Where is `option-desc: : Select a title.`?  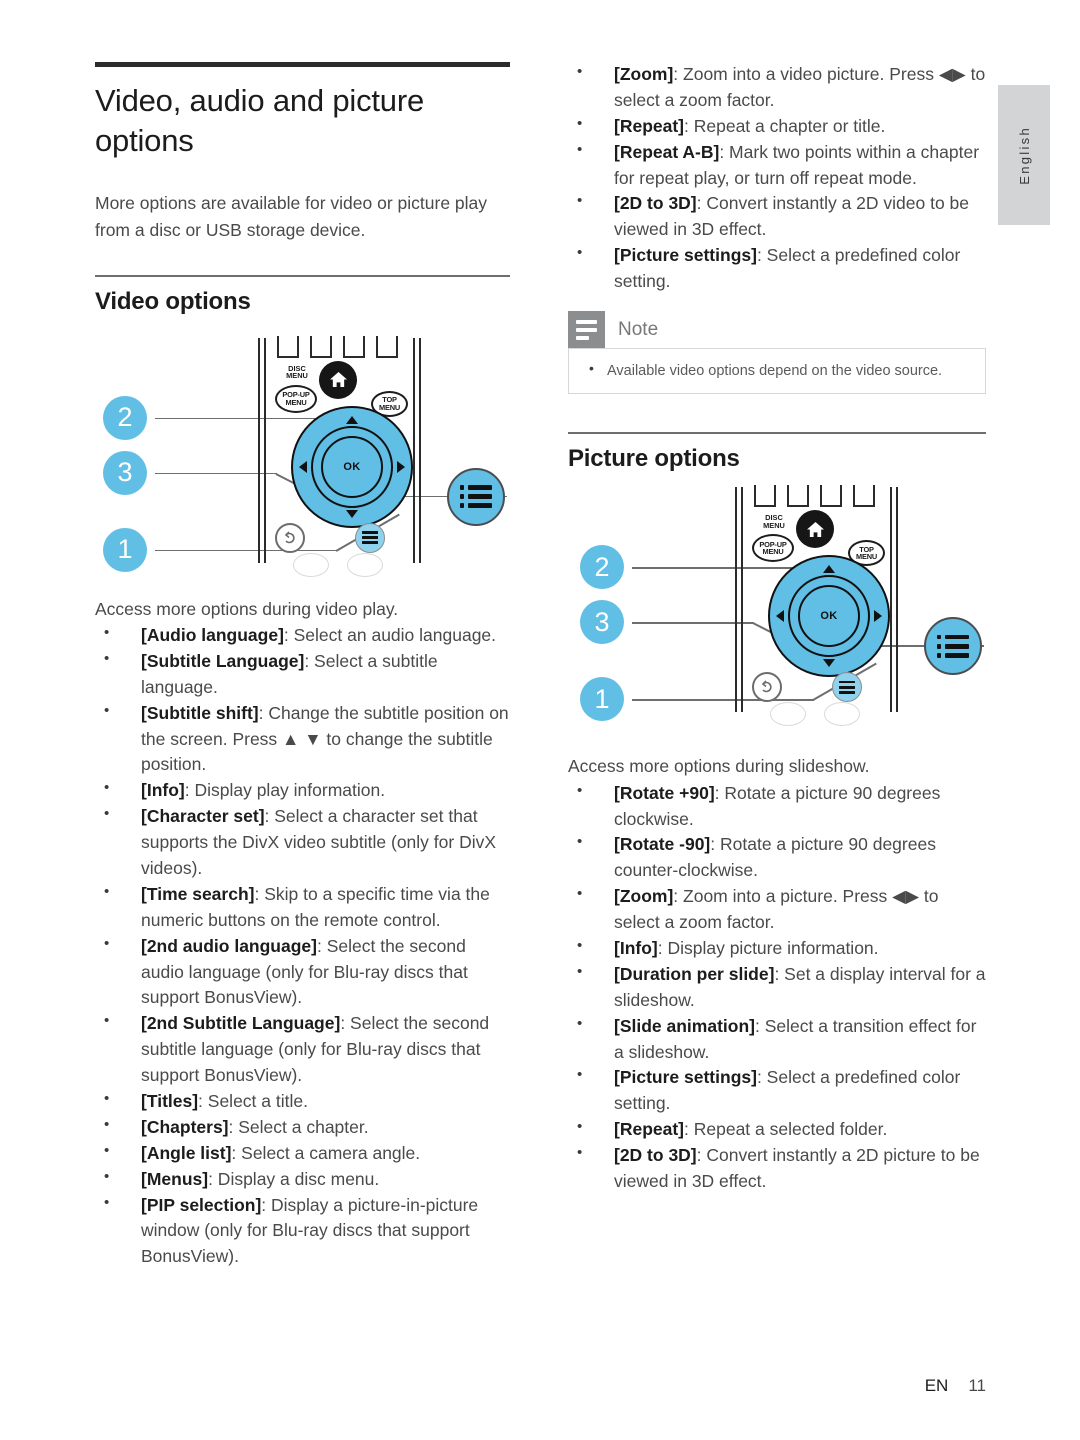 option-desc: : Select a title. is located at coordinates (253, 1101).